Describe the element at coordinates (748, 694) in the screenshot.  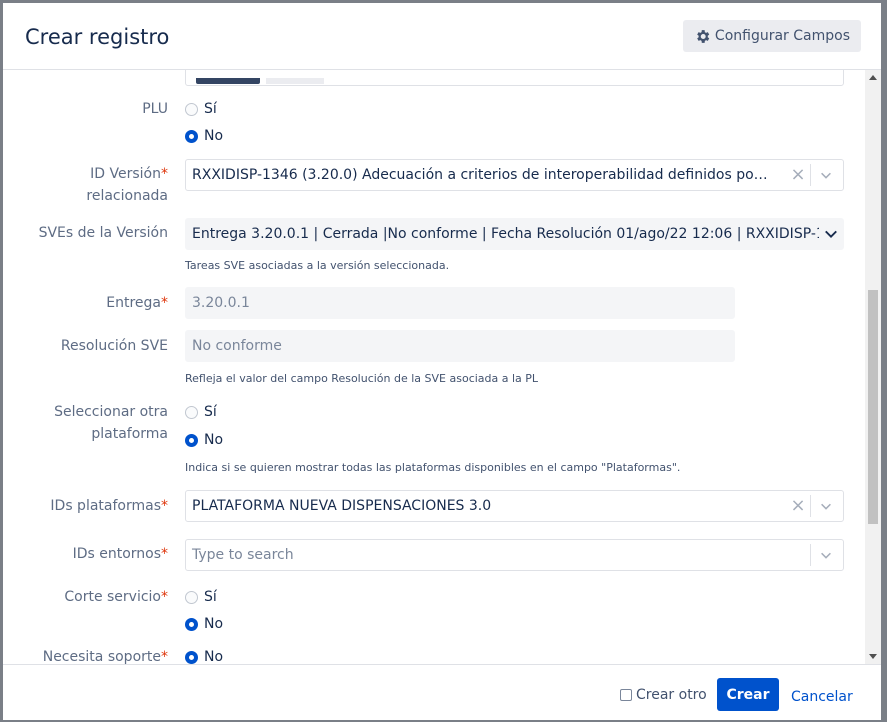
I see `crear-button: Crear` at that location.